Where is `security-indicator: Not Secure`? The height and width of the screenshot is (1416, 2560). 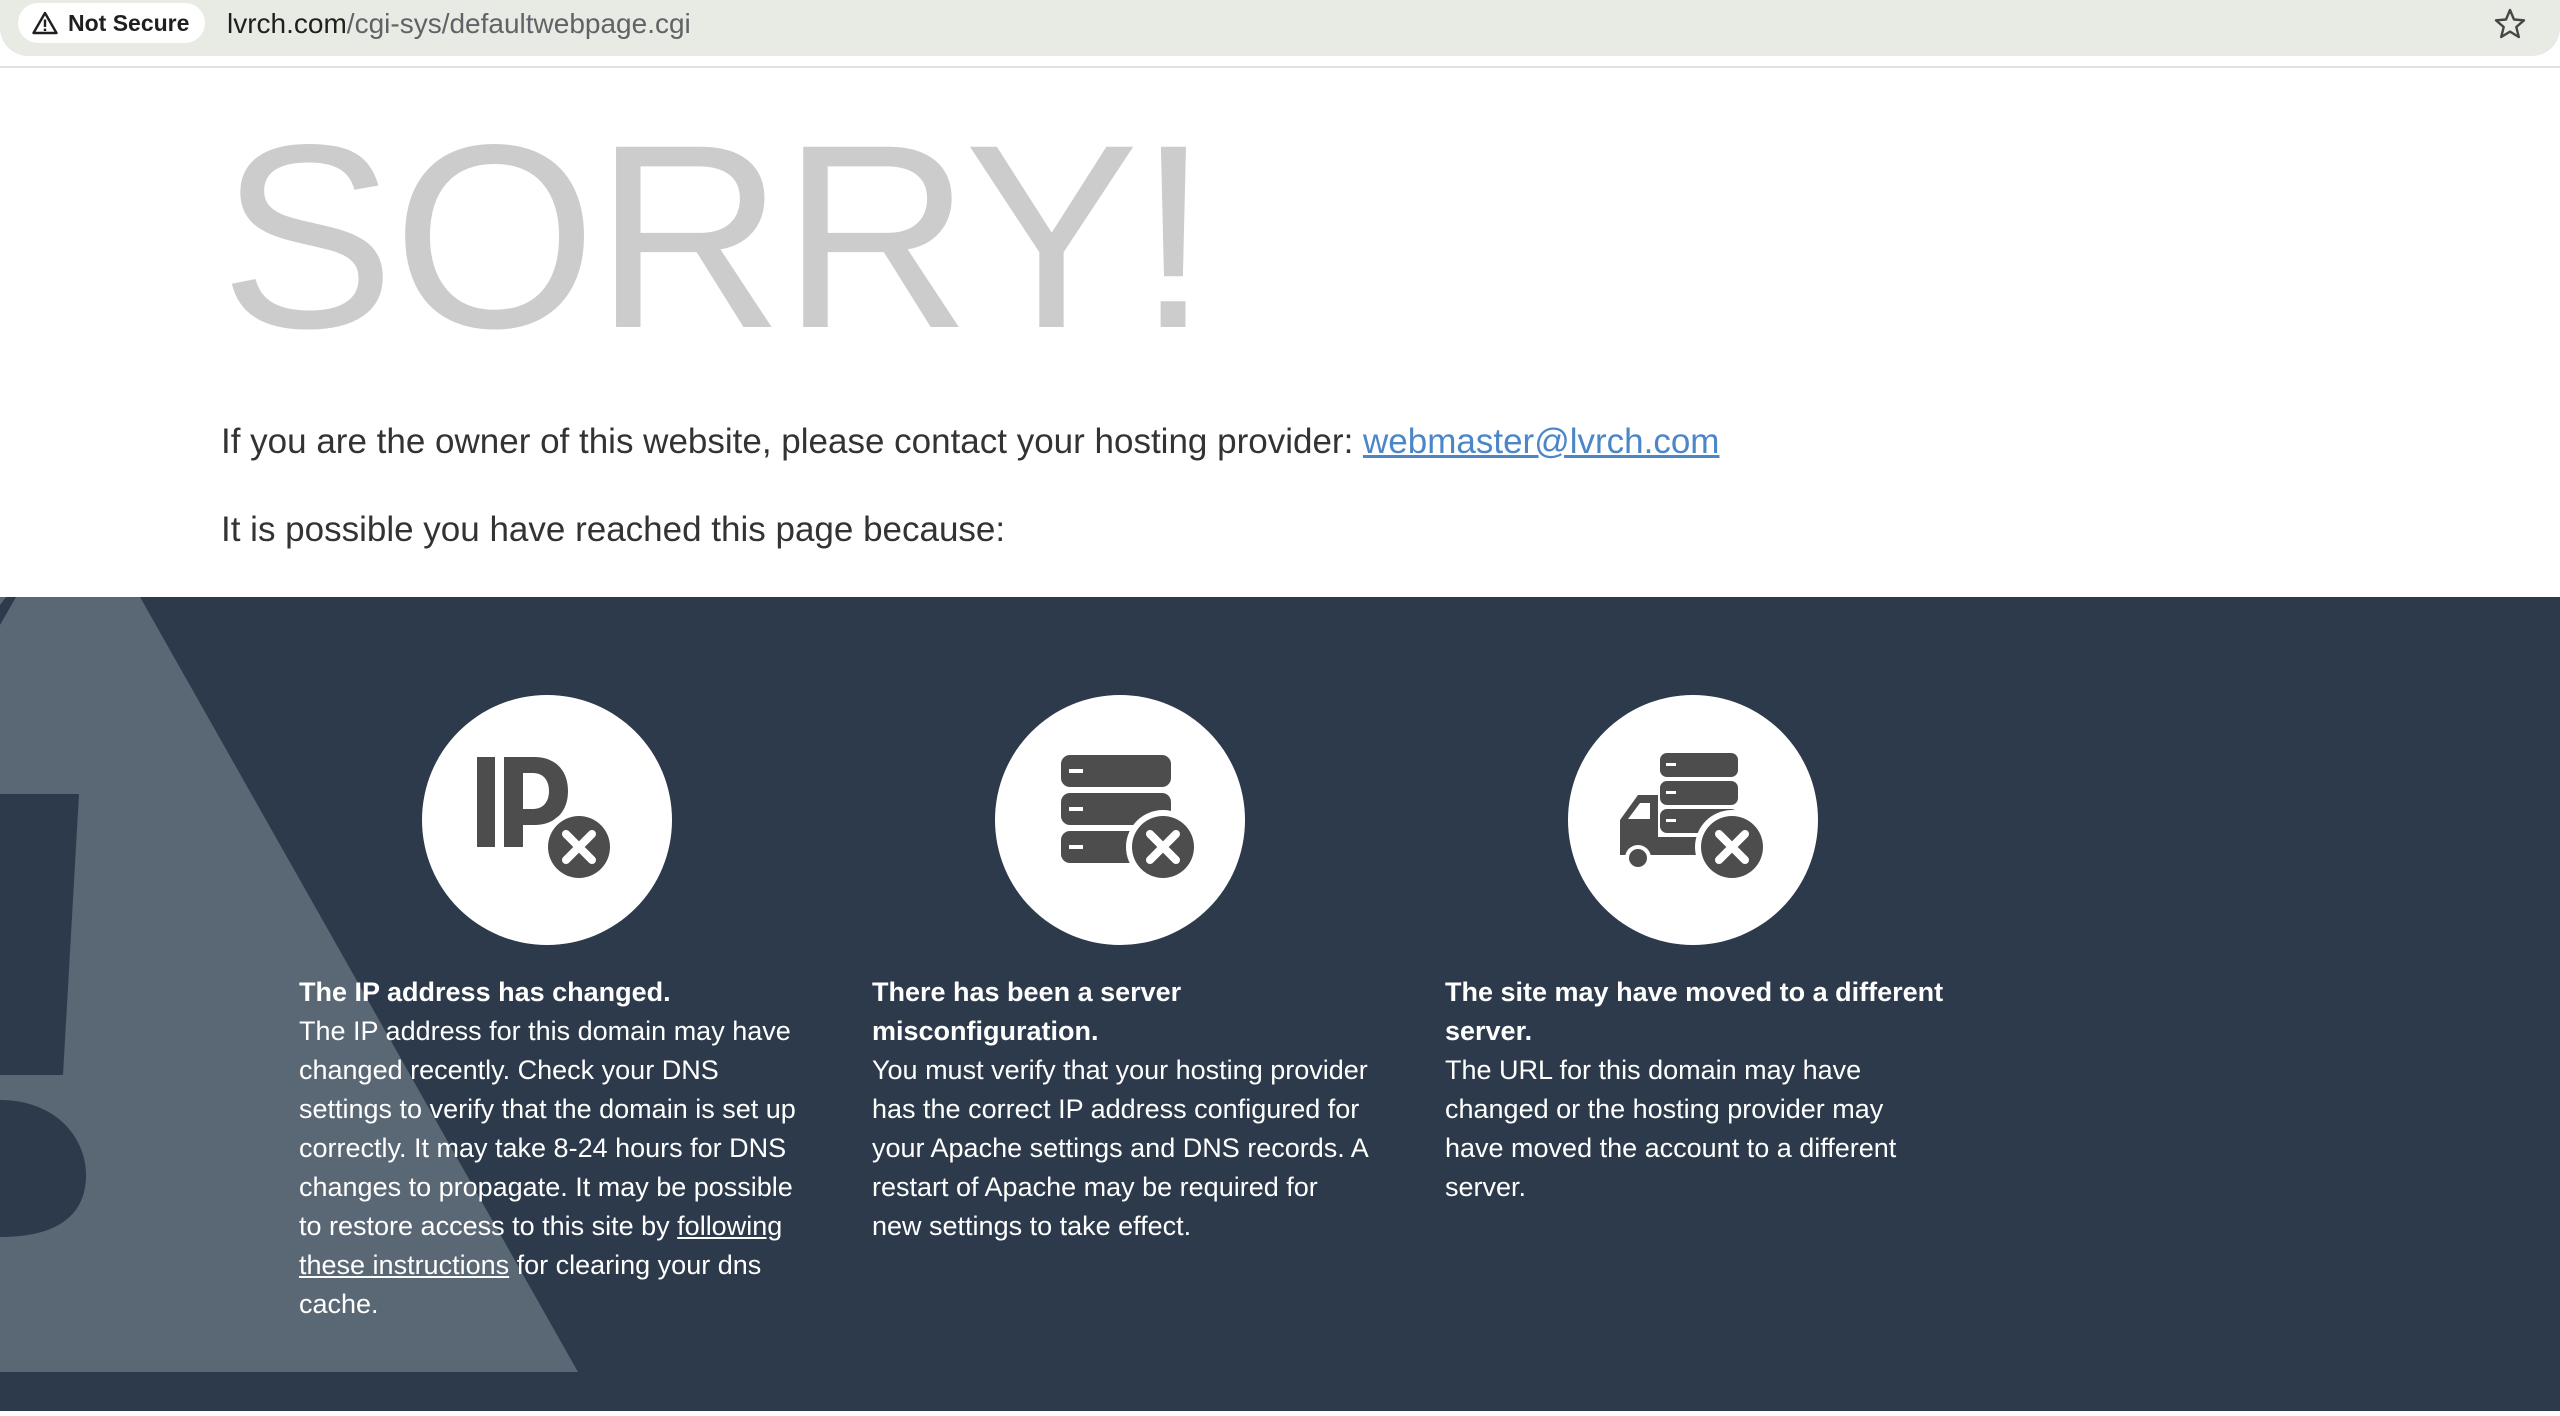
security-indicator: Not Secure is located at coordinates (112, 23).